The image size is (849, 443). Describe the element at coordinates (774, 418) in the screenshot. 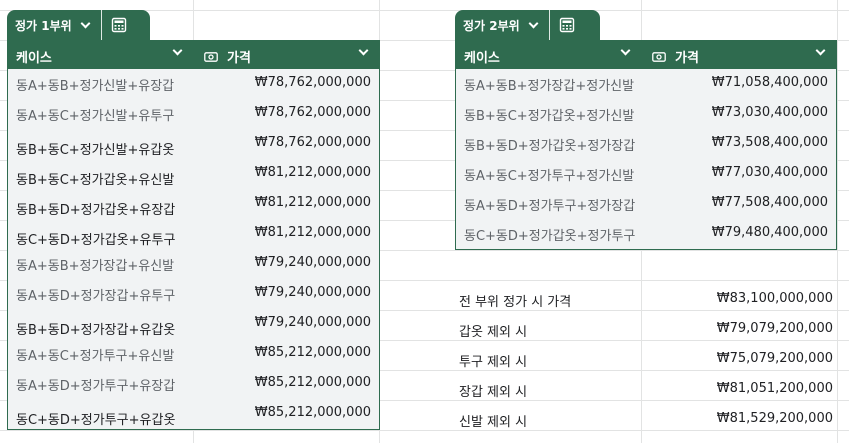

I see `summary-value: ₩81,529,200,000` at that location.